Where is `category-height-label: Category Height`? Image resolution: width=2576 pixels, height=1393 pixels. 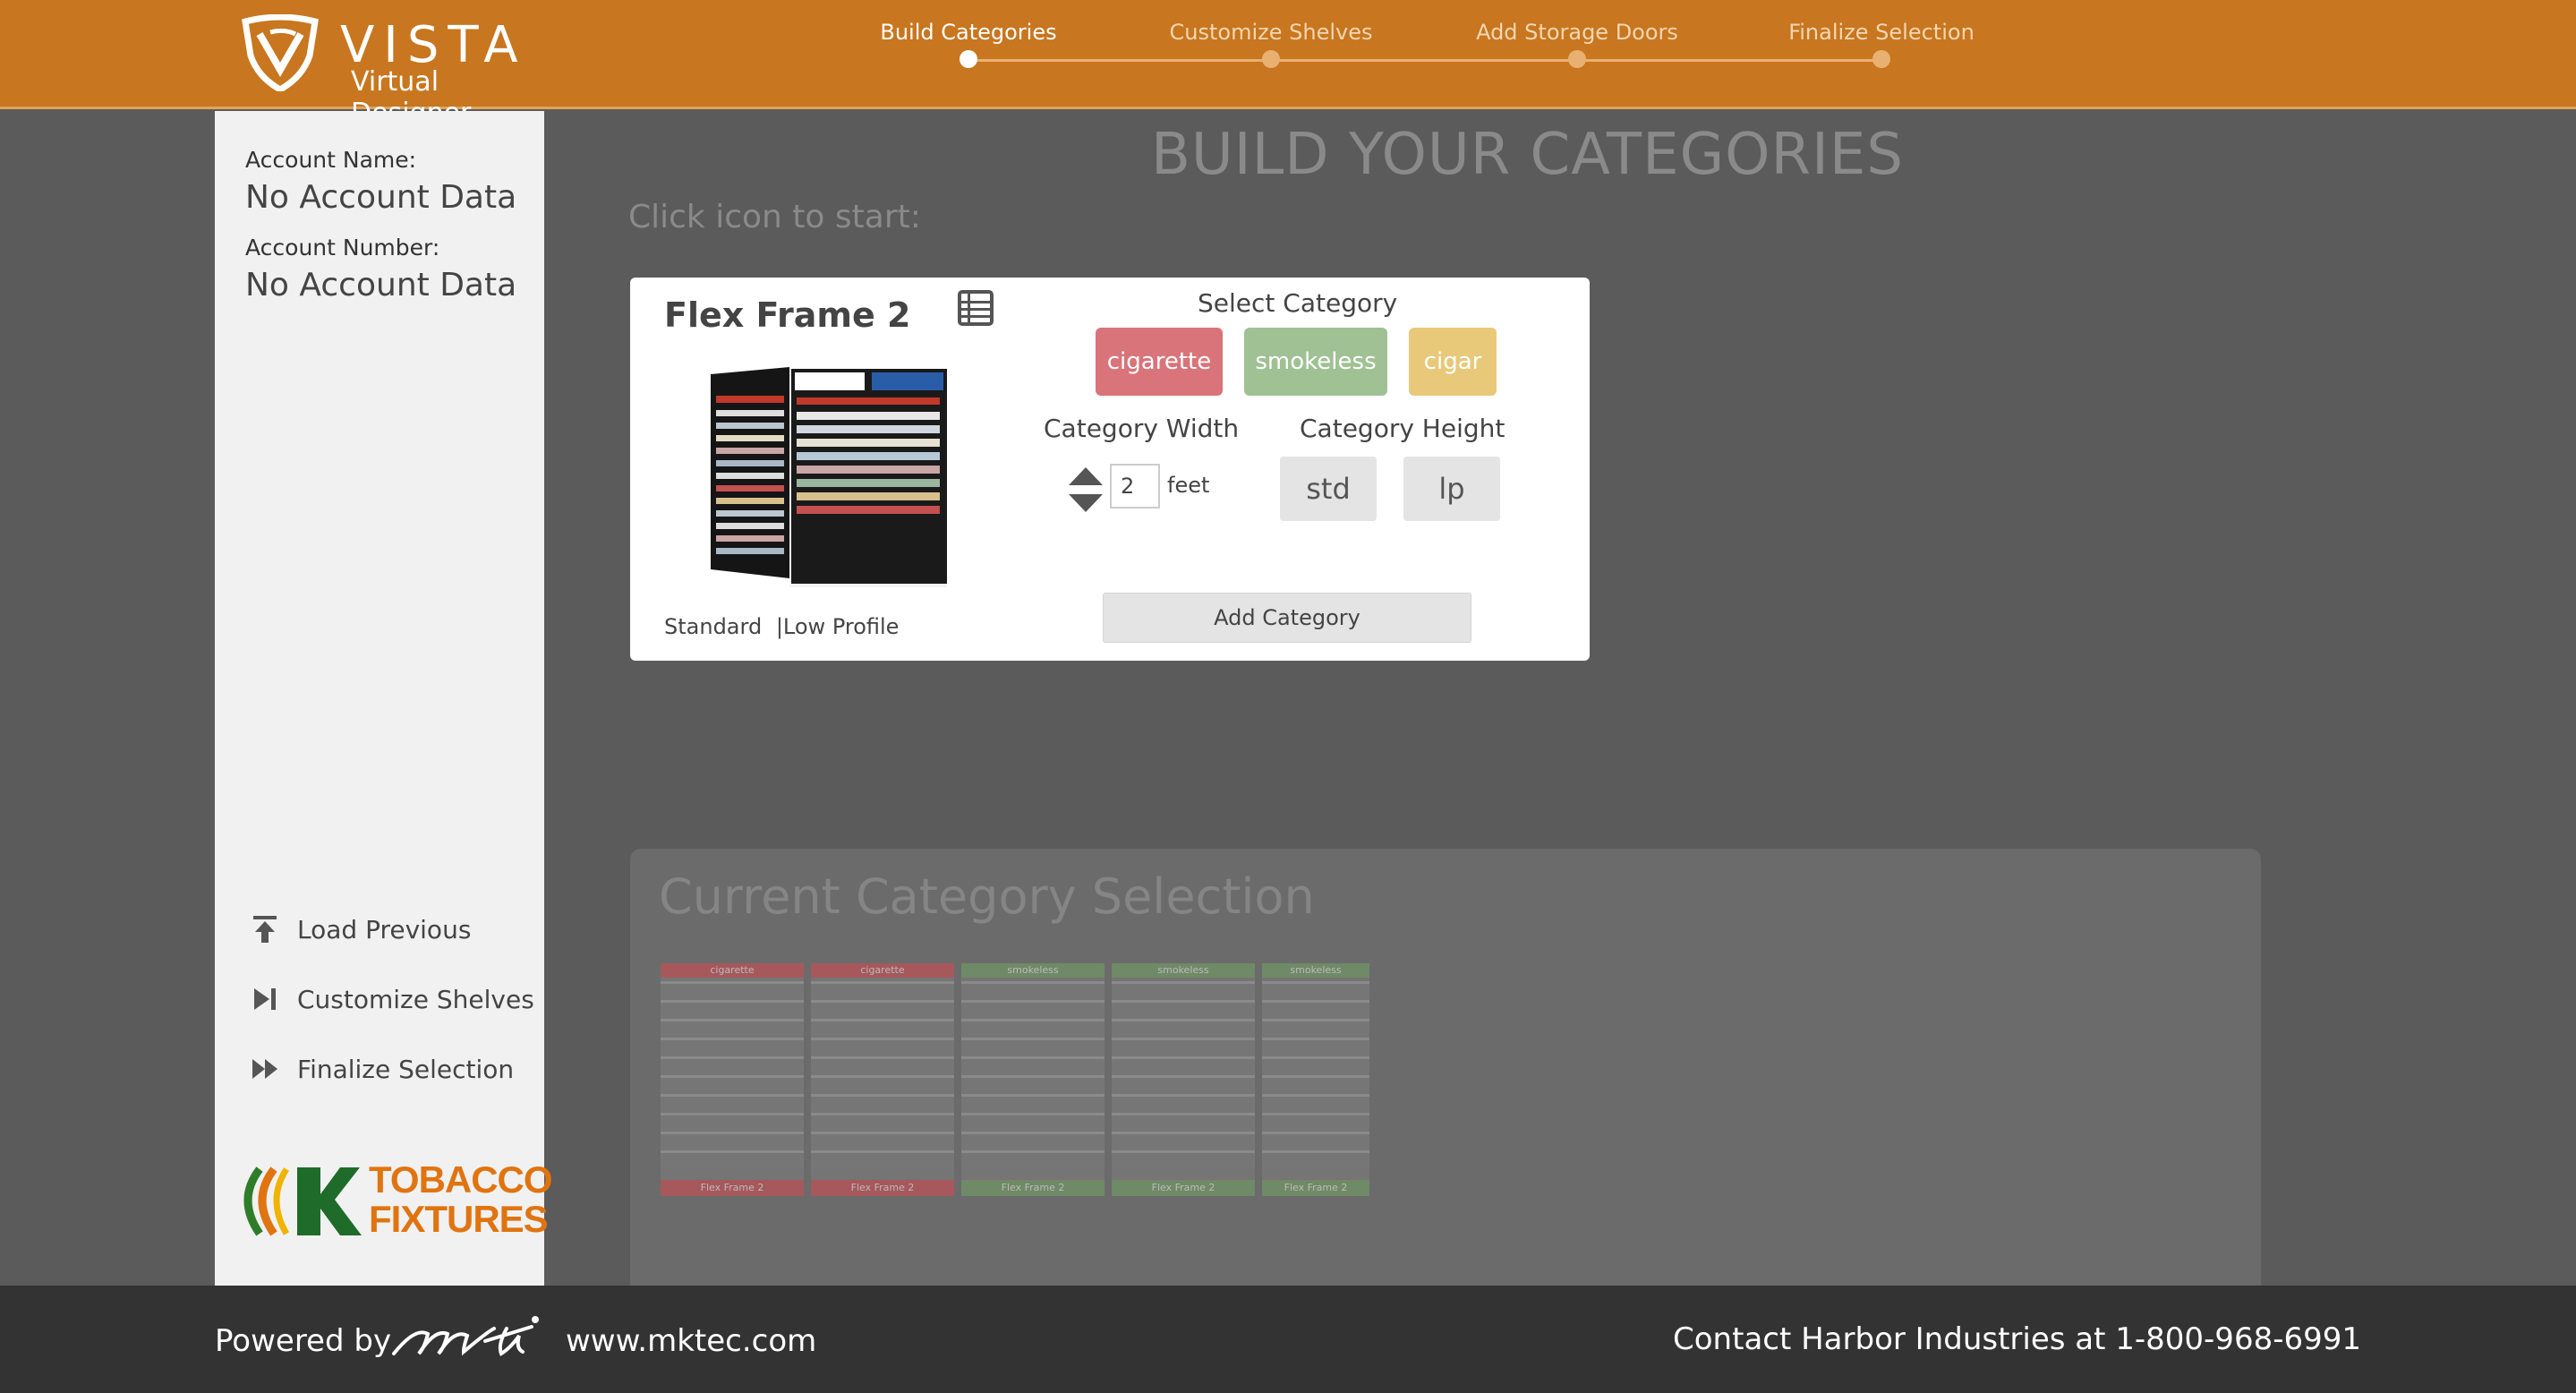 category-height-label: Category Height is located at coordinates (1403, 428).